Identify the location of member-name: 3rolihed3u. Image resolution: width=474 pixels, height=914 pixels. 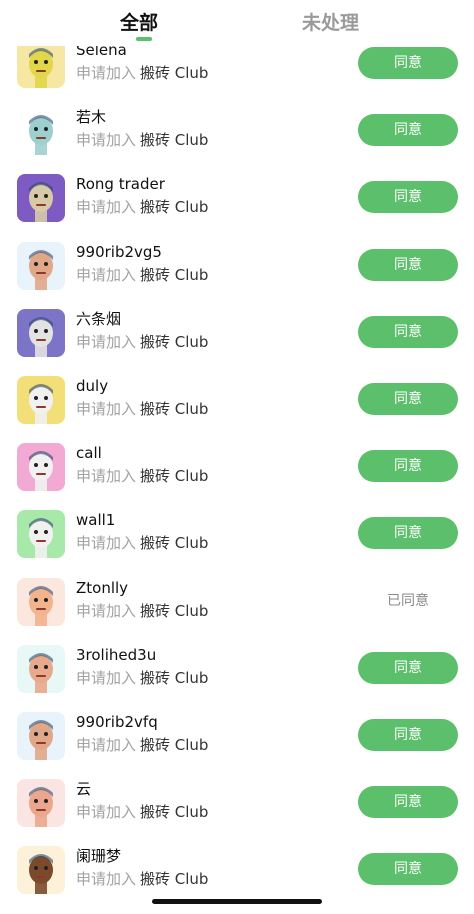
(116, 654).